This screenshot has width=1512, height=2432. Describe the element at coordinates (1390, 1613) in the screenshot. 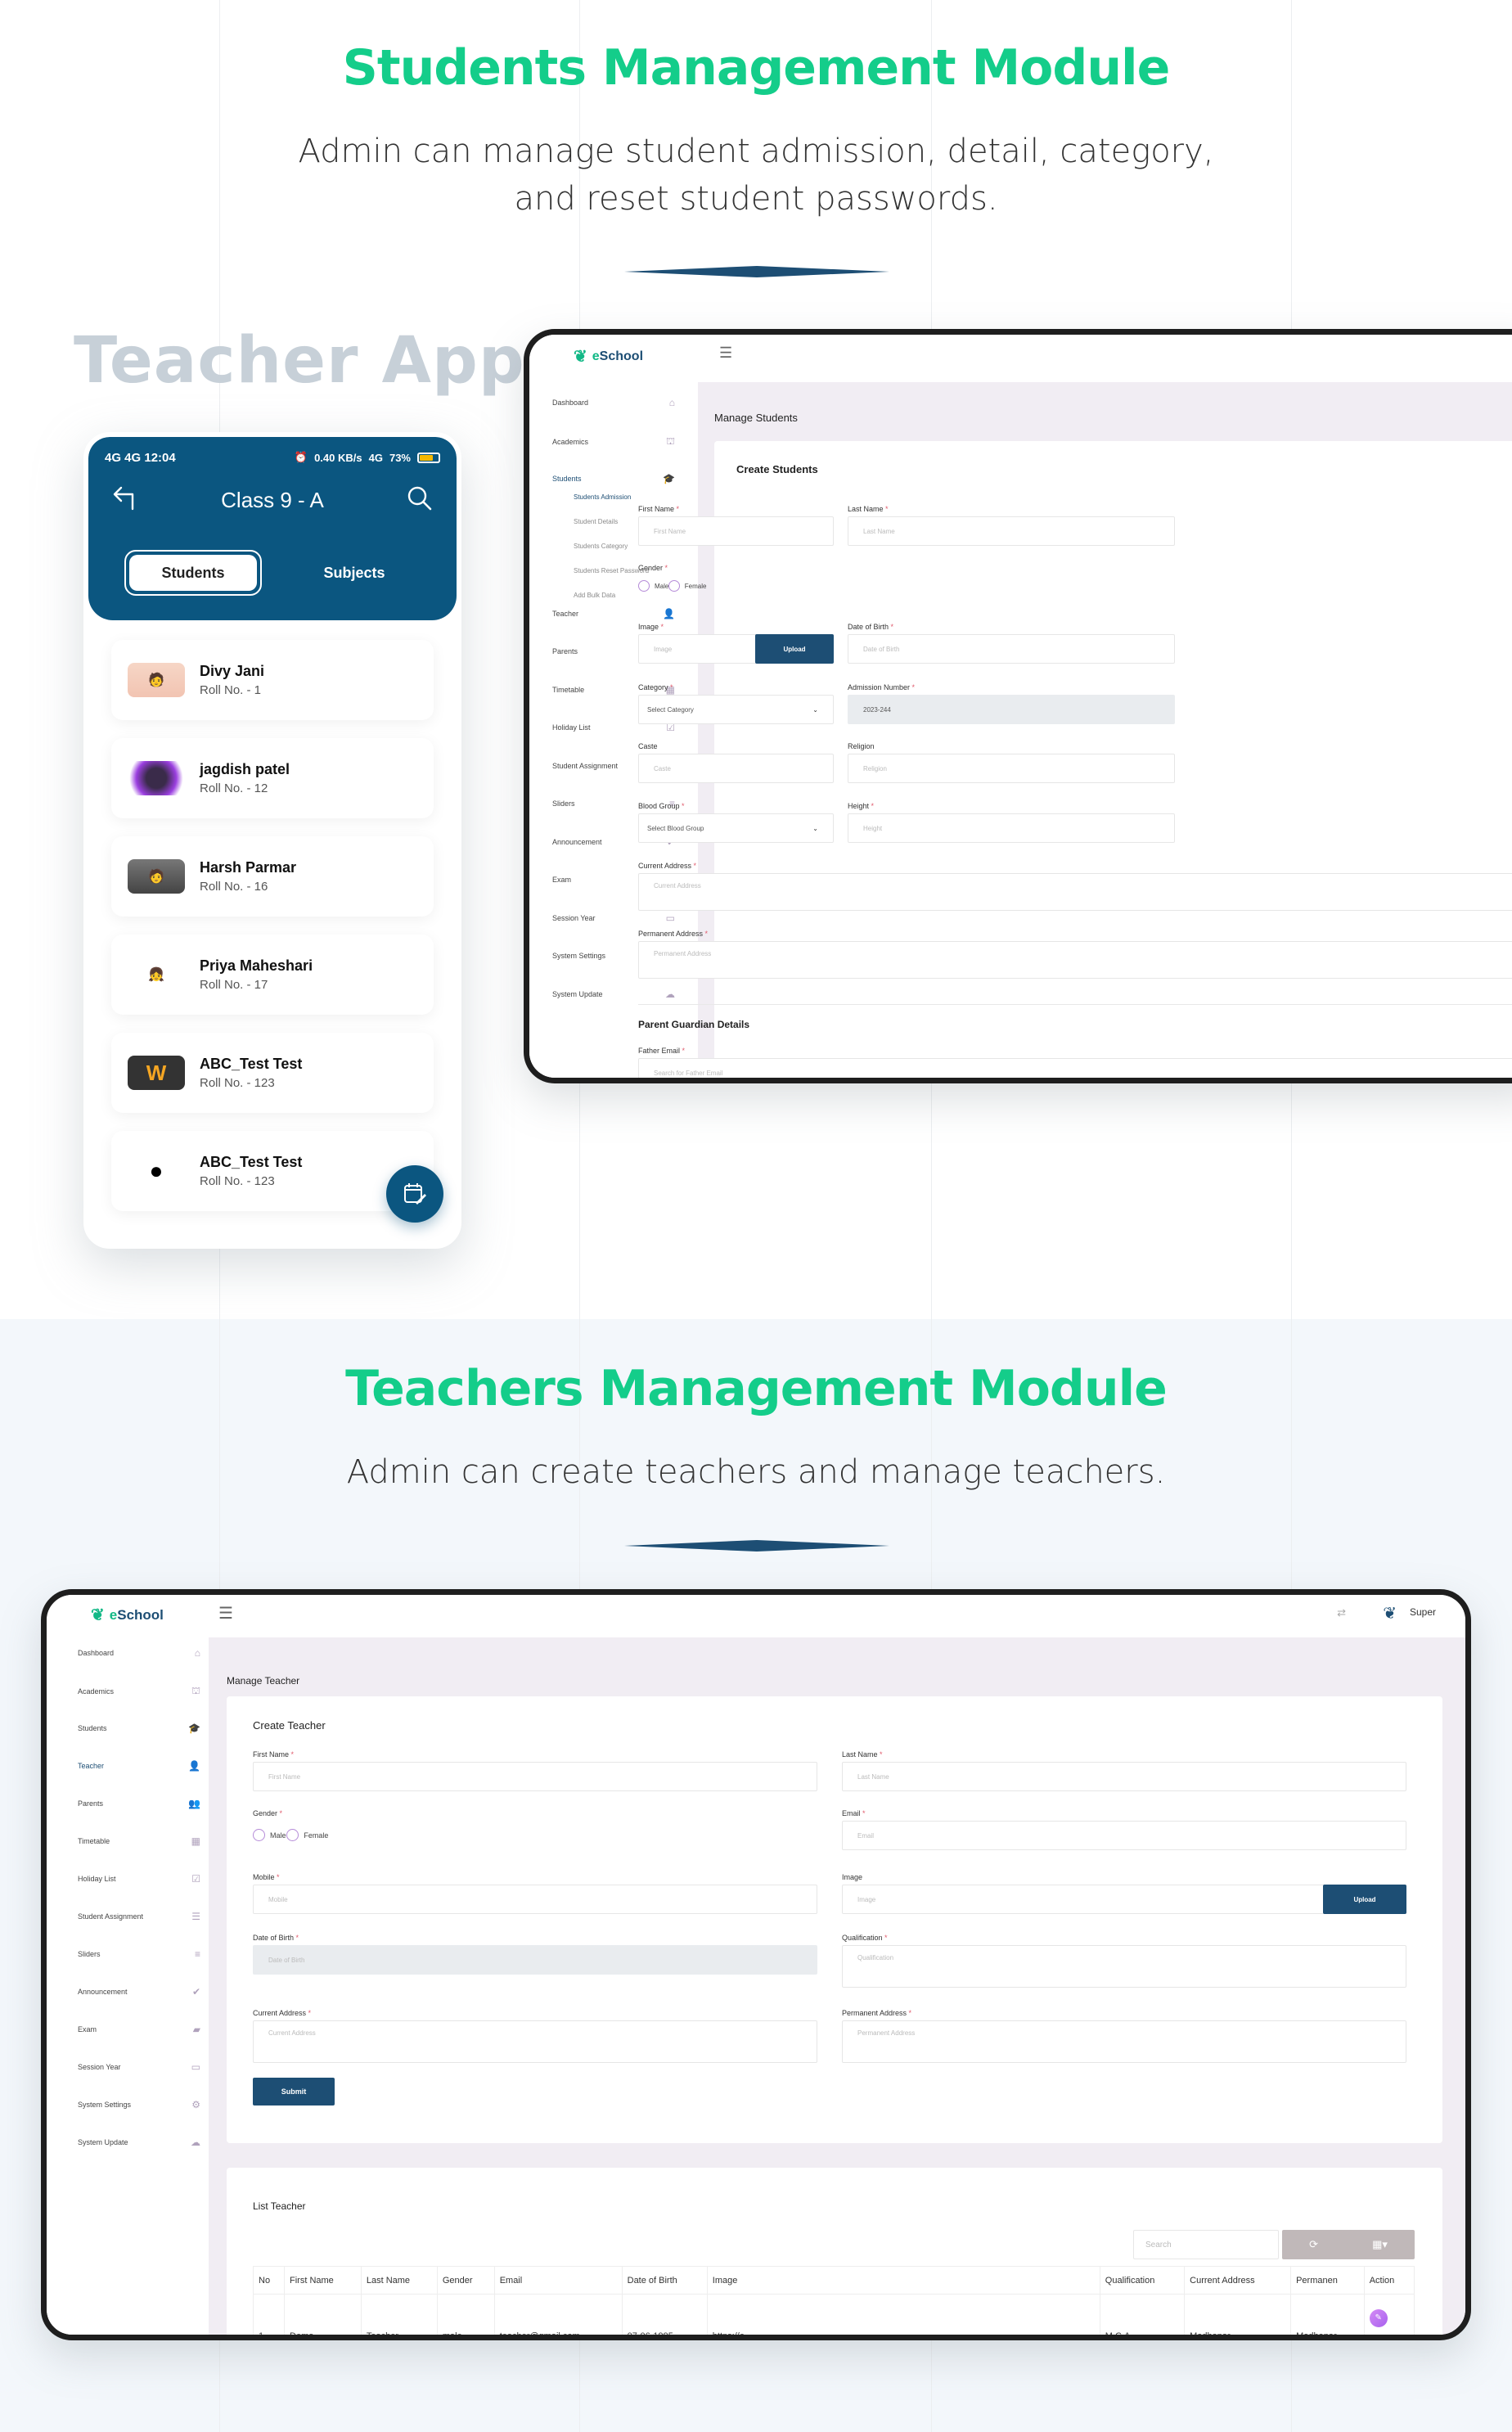

I see `user-avatar: ❦` at that location.